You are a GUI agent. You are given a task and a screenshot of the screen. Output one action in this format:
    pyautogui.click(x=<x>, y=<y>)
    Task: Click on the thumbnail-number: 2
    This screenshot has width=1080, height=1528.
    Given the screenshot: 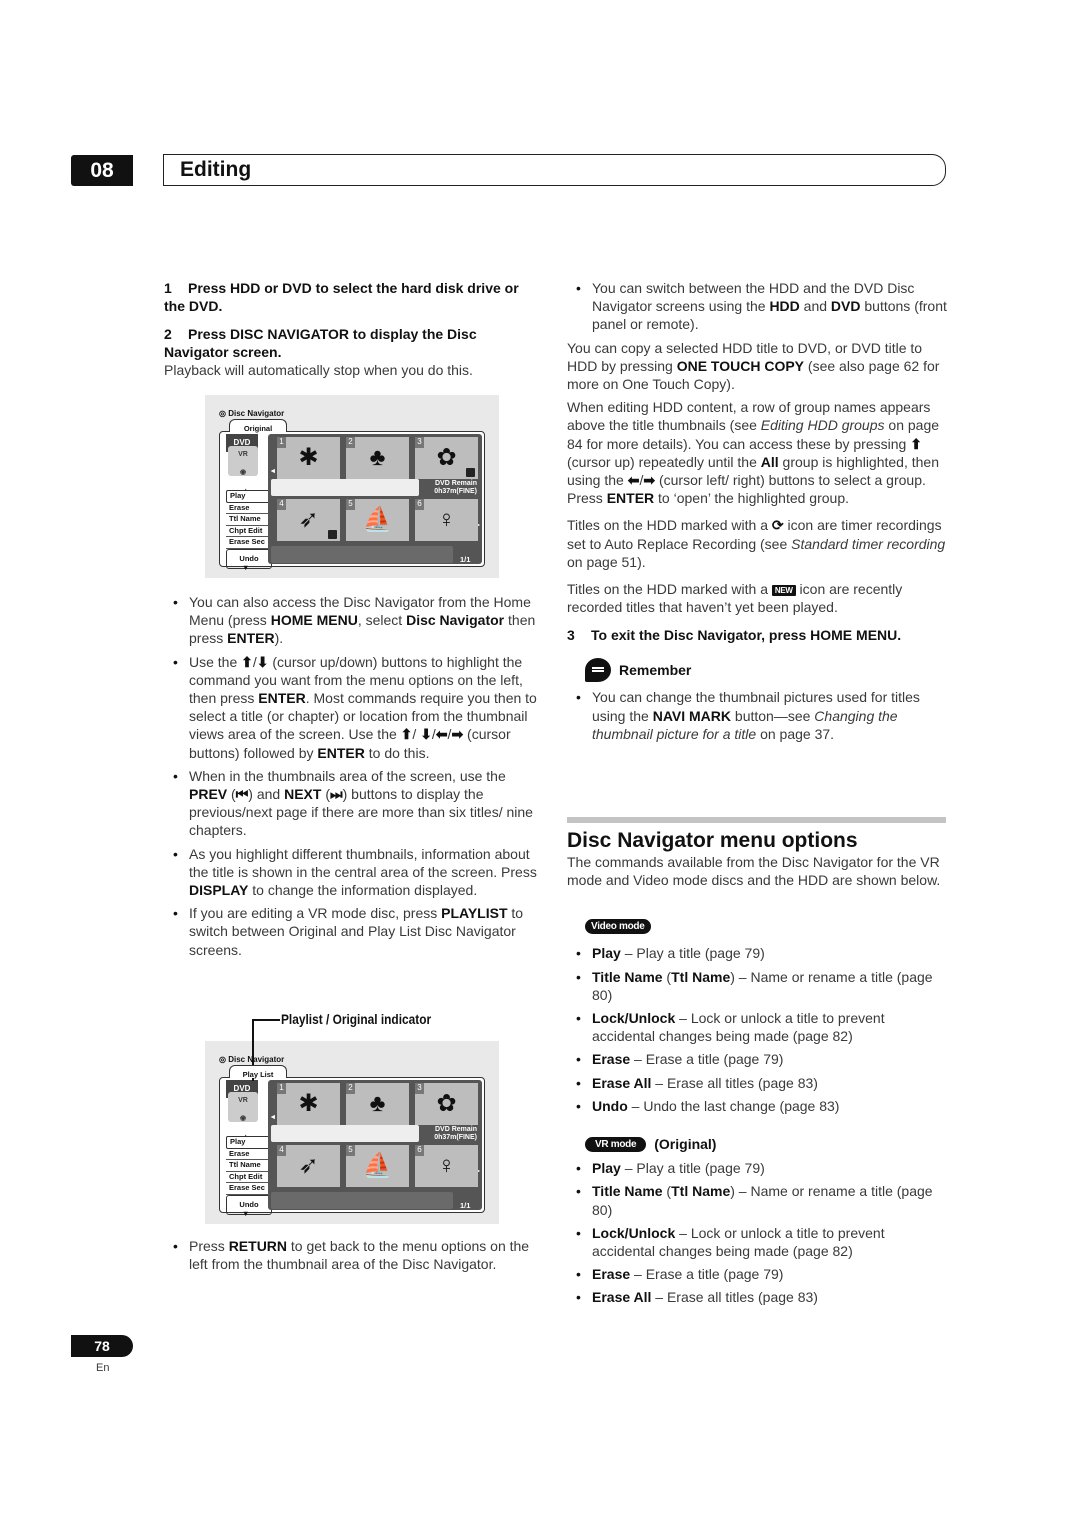 What is the action you would take?
    pyautogui.click(x=350, y=442)
    